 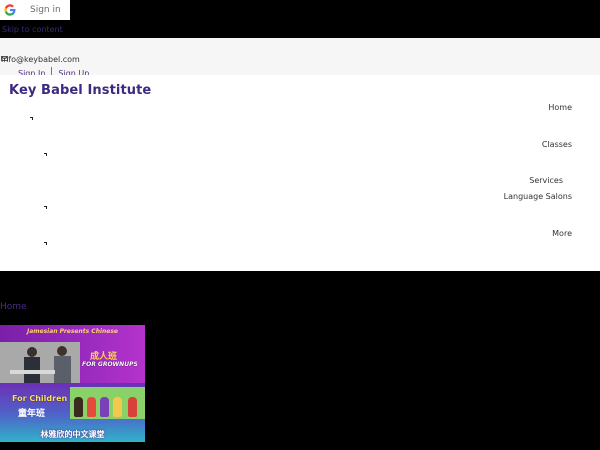 What do you see at coordinates (107, 403) in the screenshot?
I see `children-dolls-image` at bounding box center [107, 403].